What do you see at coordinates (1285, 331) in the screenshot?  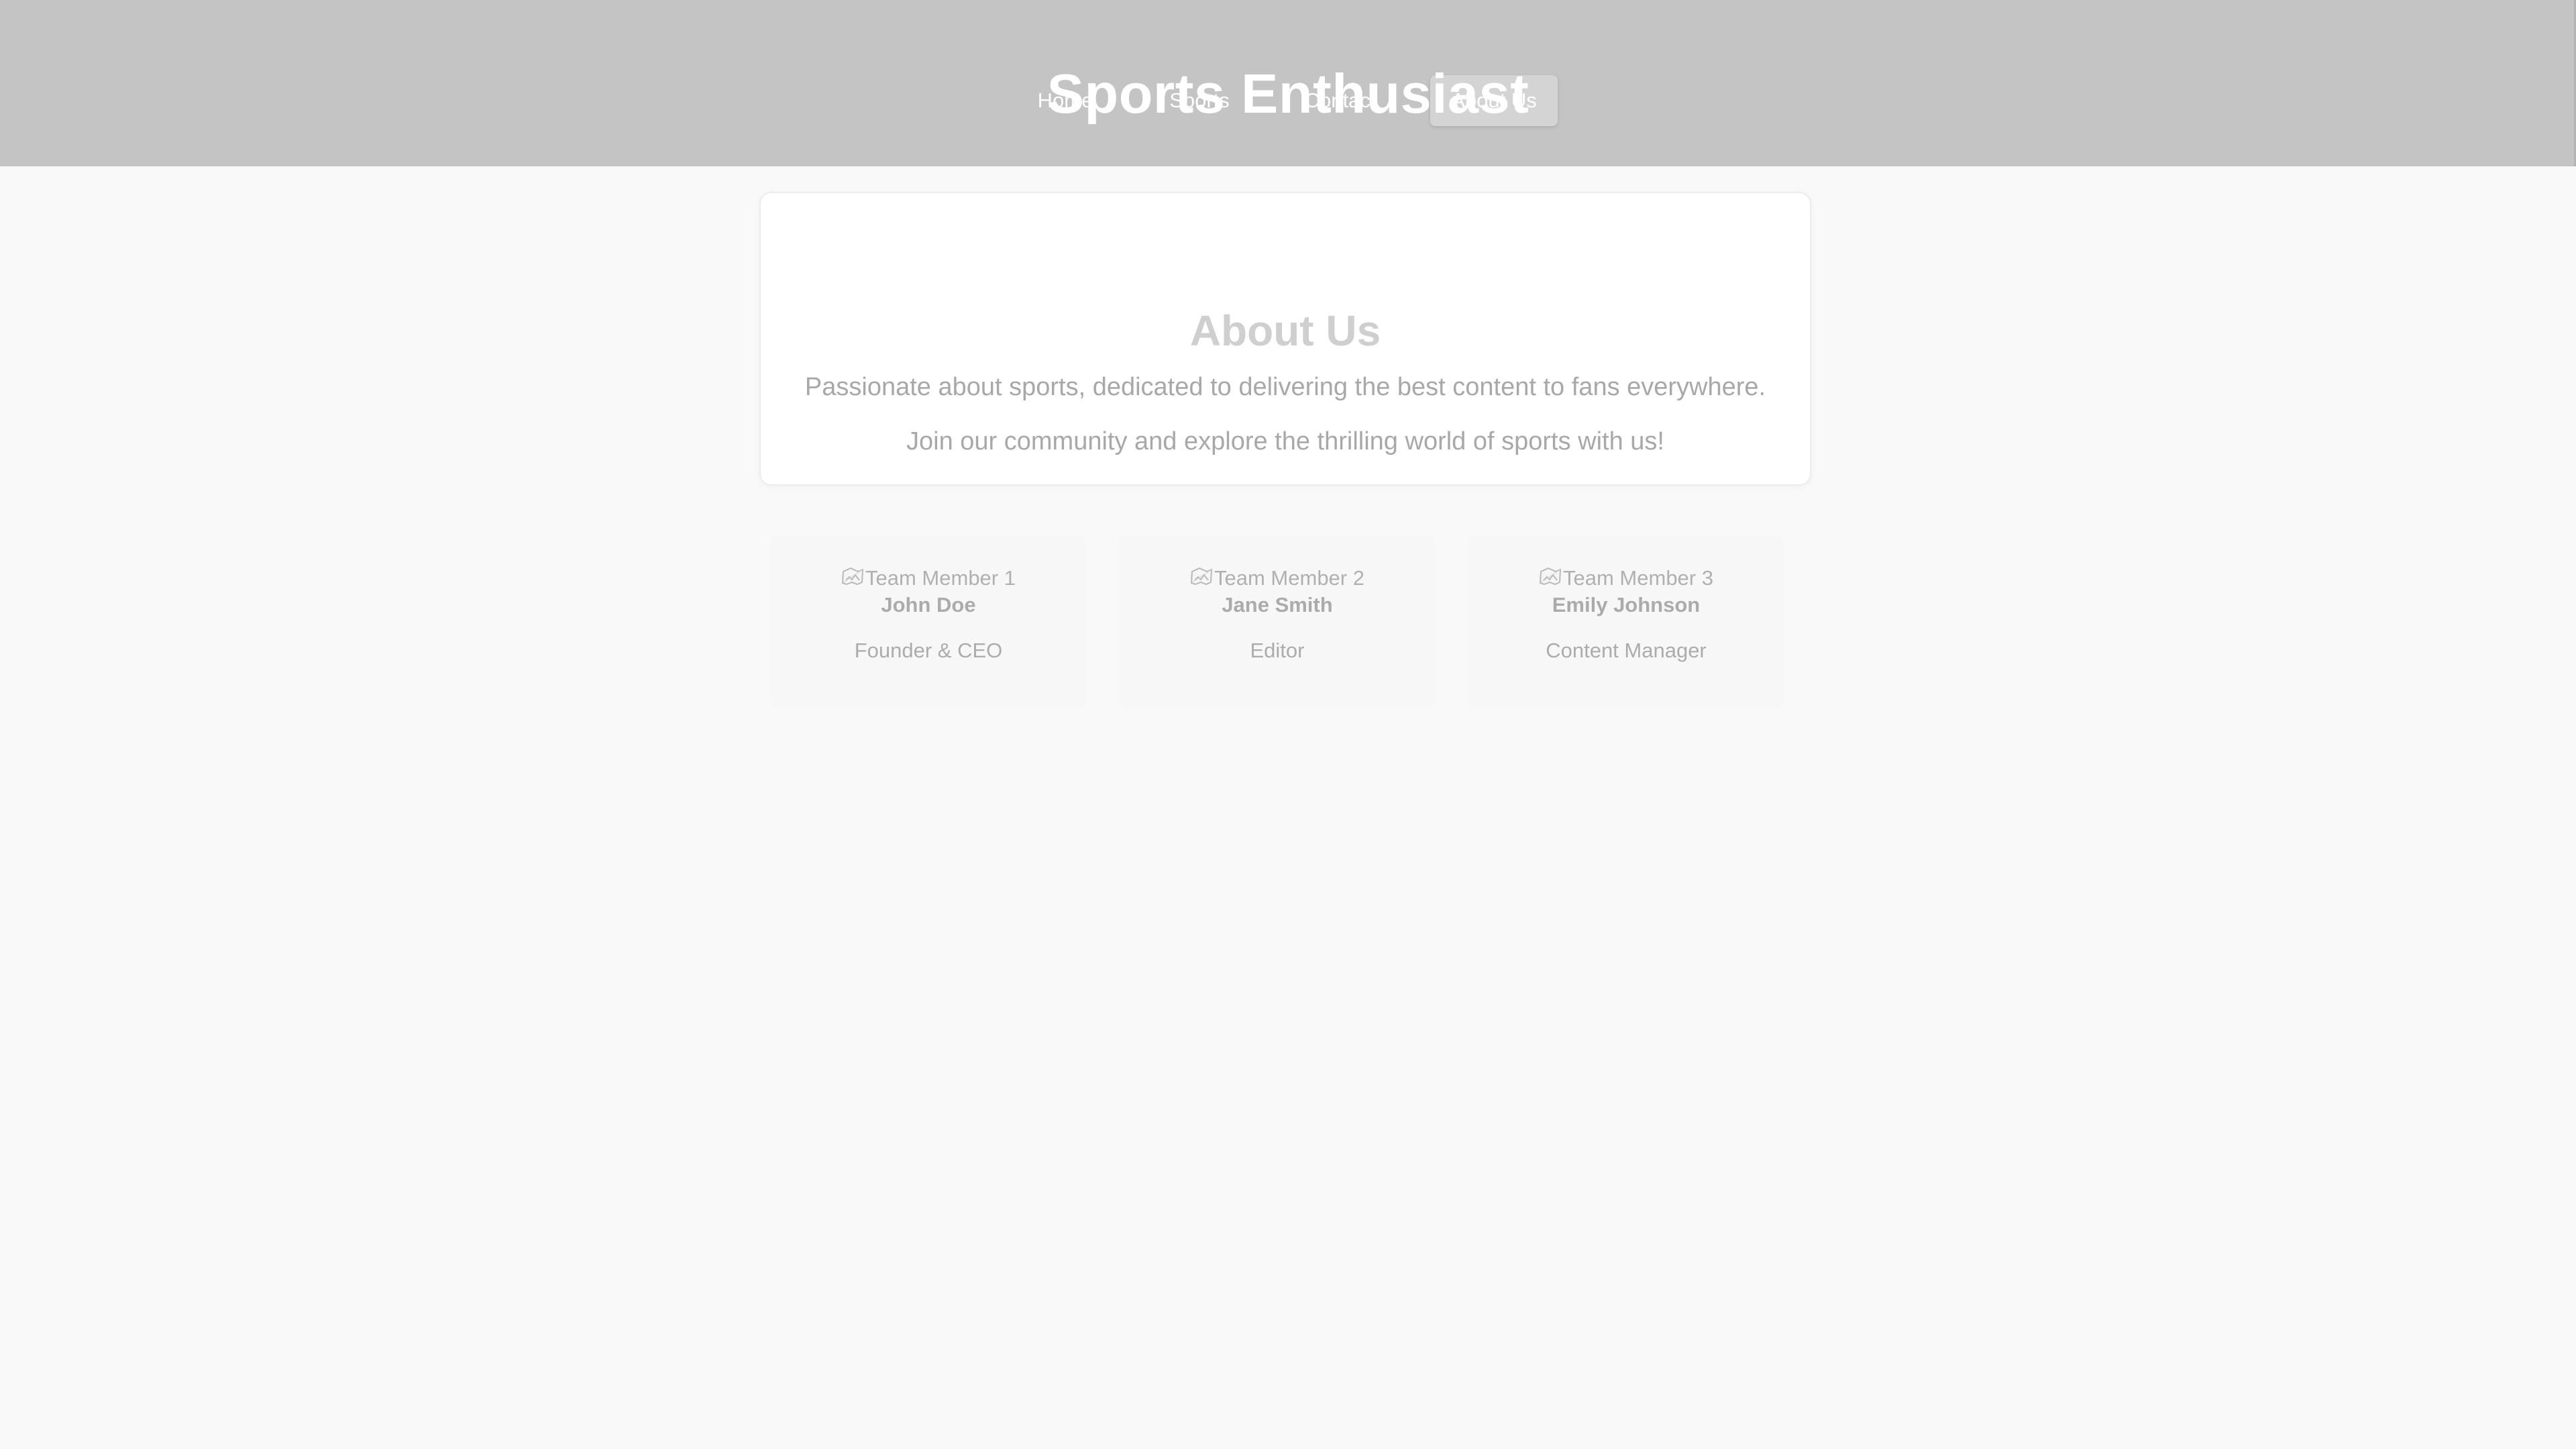 I see `about-title: About Us` at bounding box center [1285, 331].